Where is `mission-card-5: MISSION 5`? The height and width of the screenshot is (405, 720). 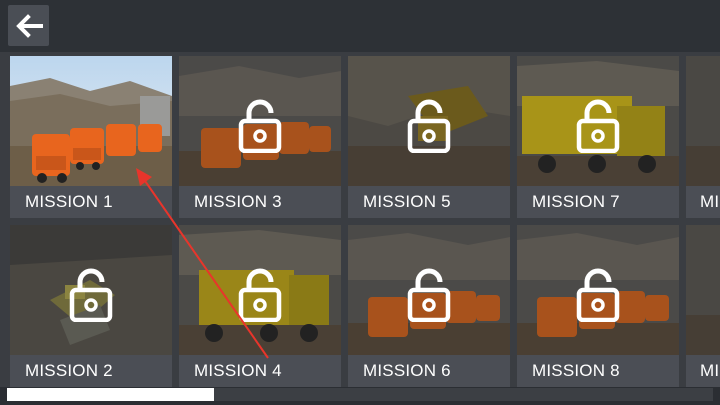 mission-card-5: MISSION 5 is located at coordinates (429, 137).